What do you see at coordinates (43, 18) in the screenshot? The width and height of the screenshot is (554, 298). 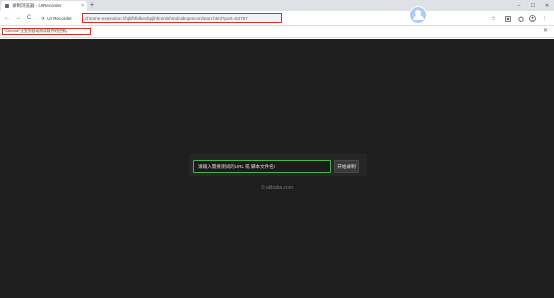 I see `ui-recorder-icon: ✈` at bounding box center [43, 18].